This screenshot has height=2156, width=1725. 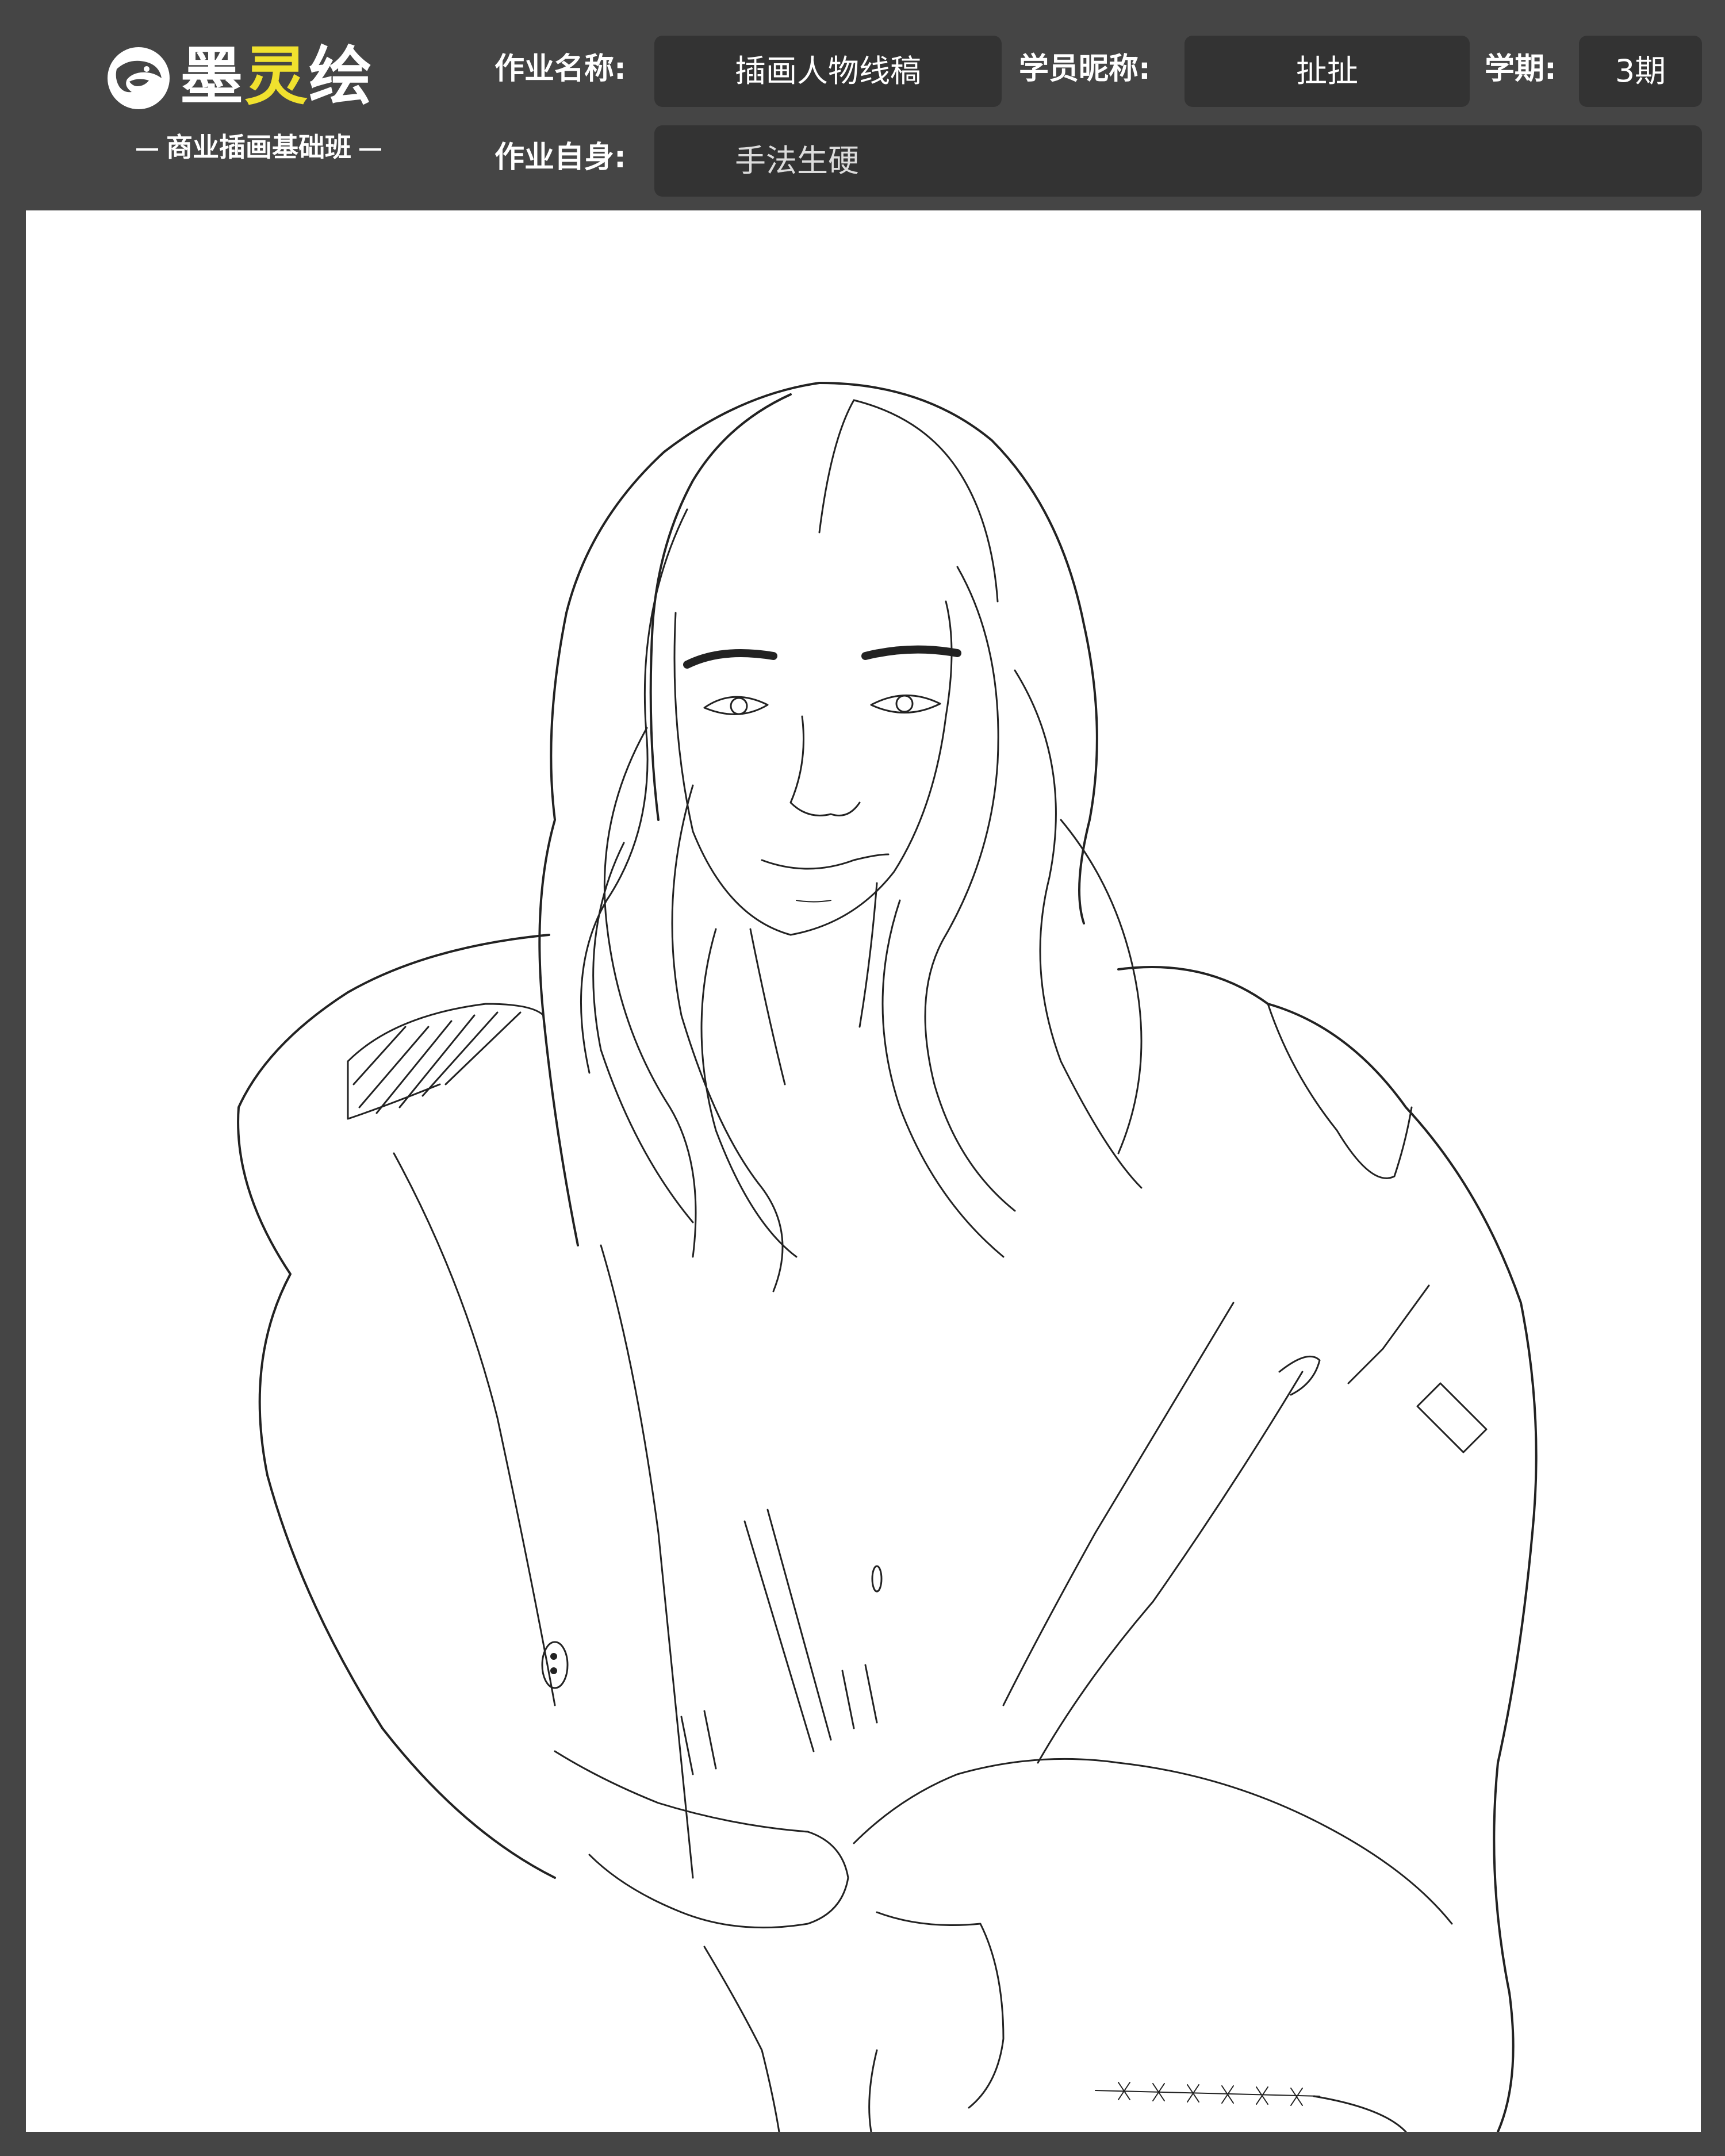 What do you see at coordinates (370, 149) in the screenshot?
I see `dash-right` at bounding box center [370, 149].